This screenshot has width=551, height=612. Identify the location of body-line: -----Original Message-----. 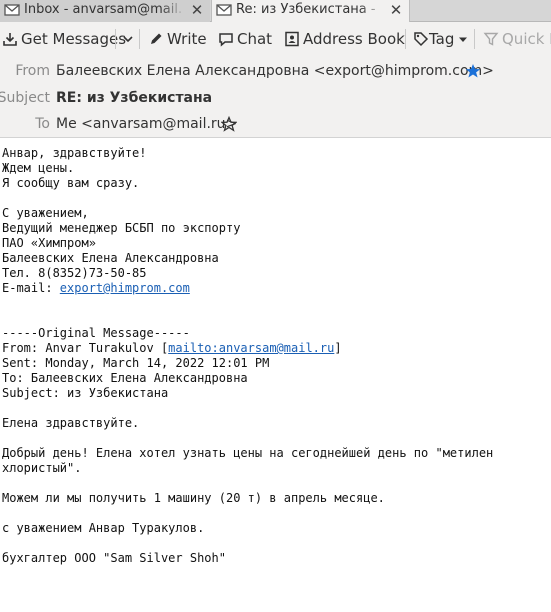
(96, 333).